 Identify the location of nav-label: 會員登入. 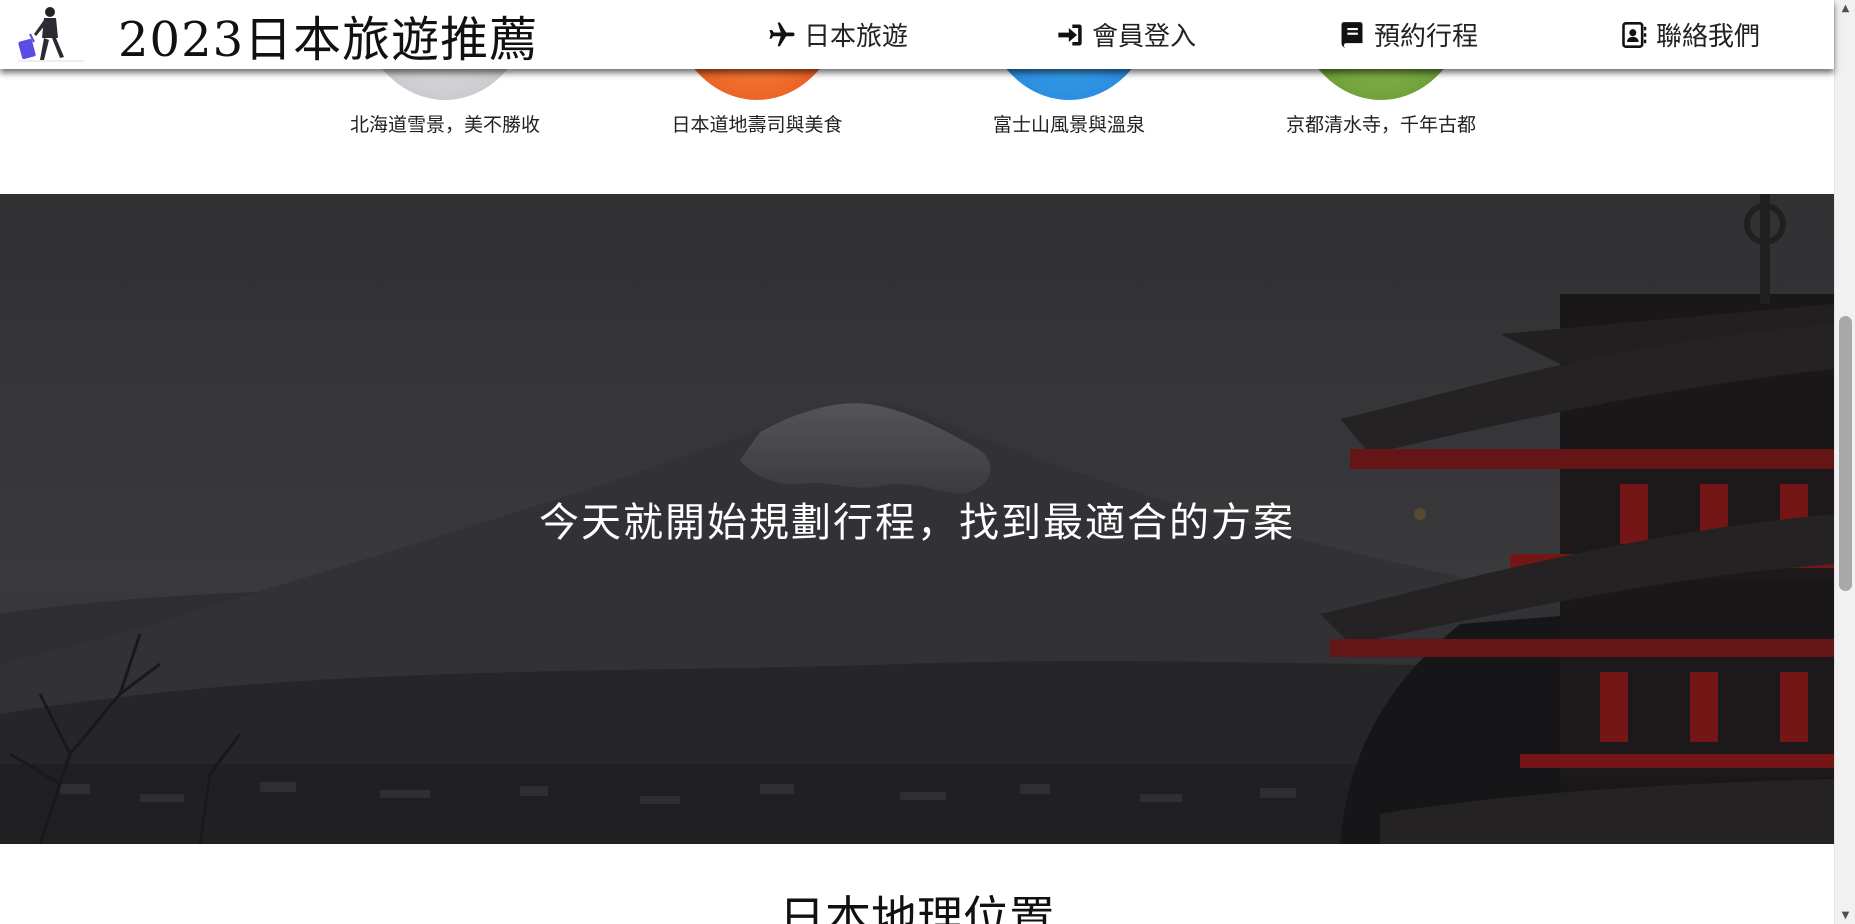
(1144, 37).